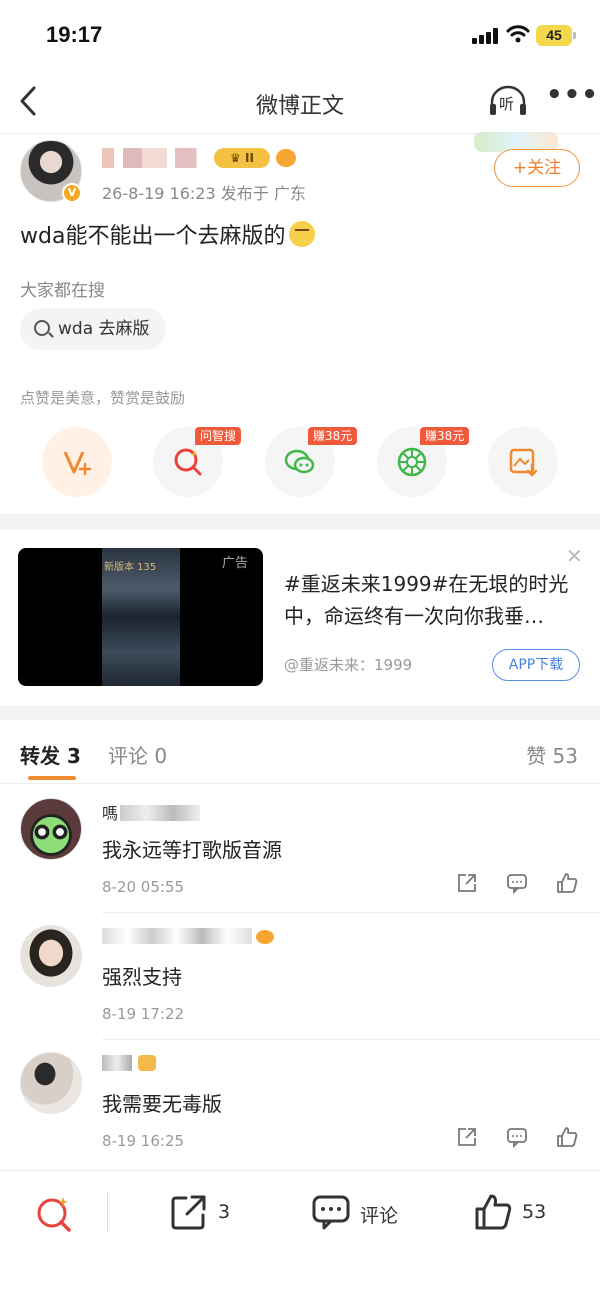 This screenshot has width=600, height=1299. Describe the element at coordinates (137, 754) in the screenshot. I see `tab-comment: 评论 0` at that location.